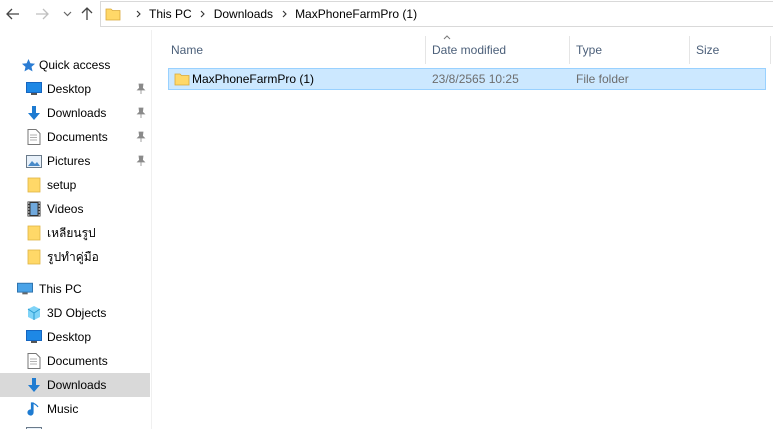 The image size is (773, 429). Describe the element at coordinates (602, 79) in the screenshot. I see `file-type: File folder` at that location.